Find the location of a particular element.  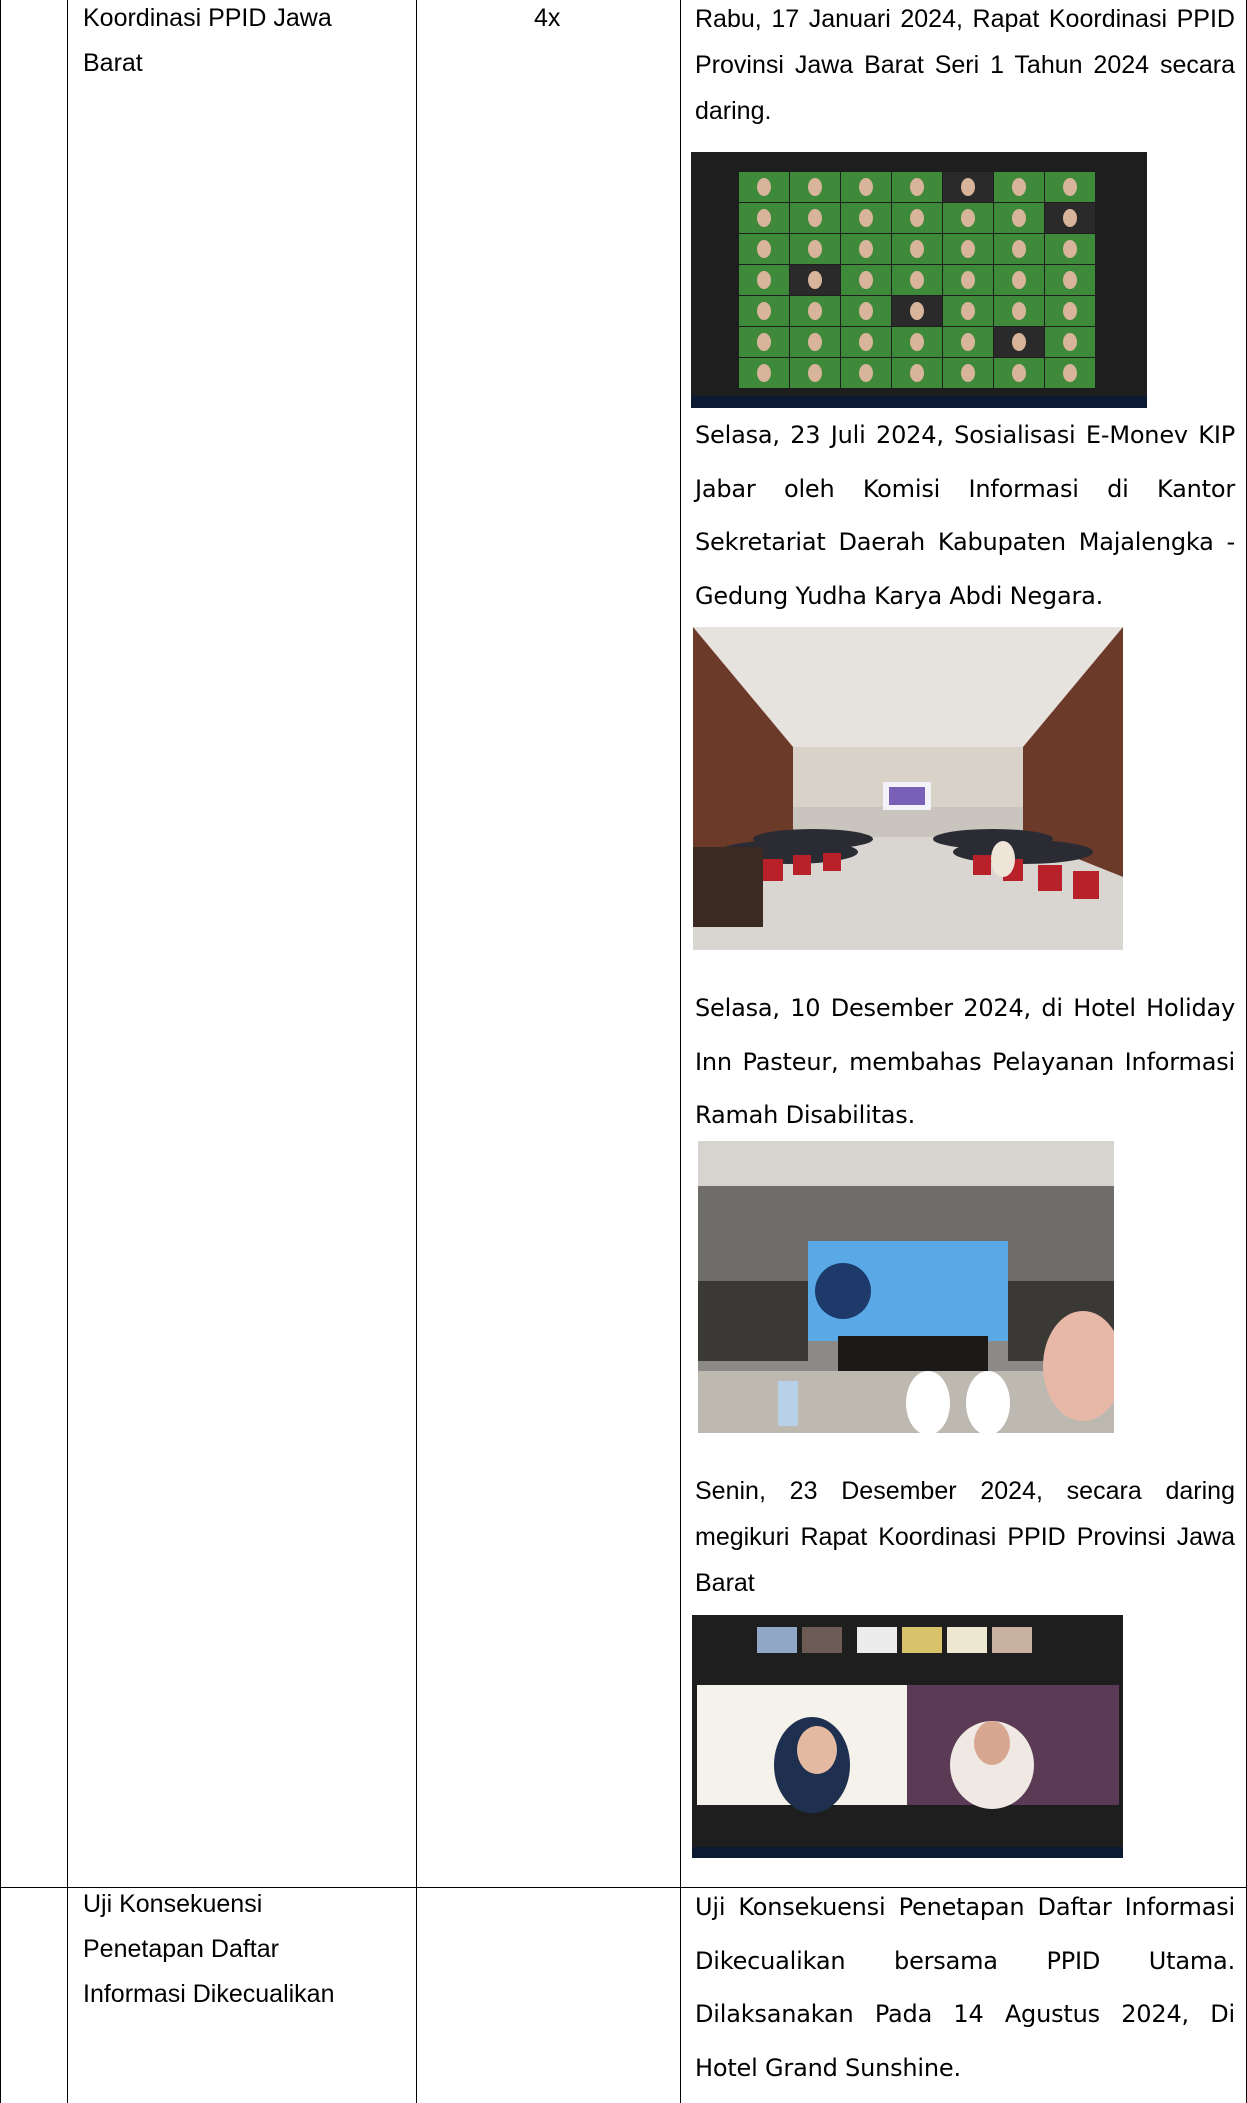

activity-line: Informasi Dikecualikan is located at coordinates (209, 1994).